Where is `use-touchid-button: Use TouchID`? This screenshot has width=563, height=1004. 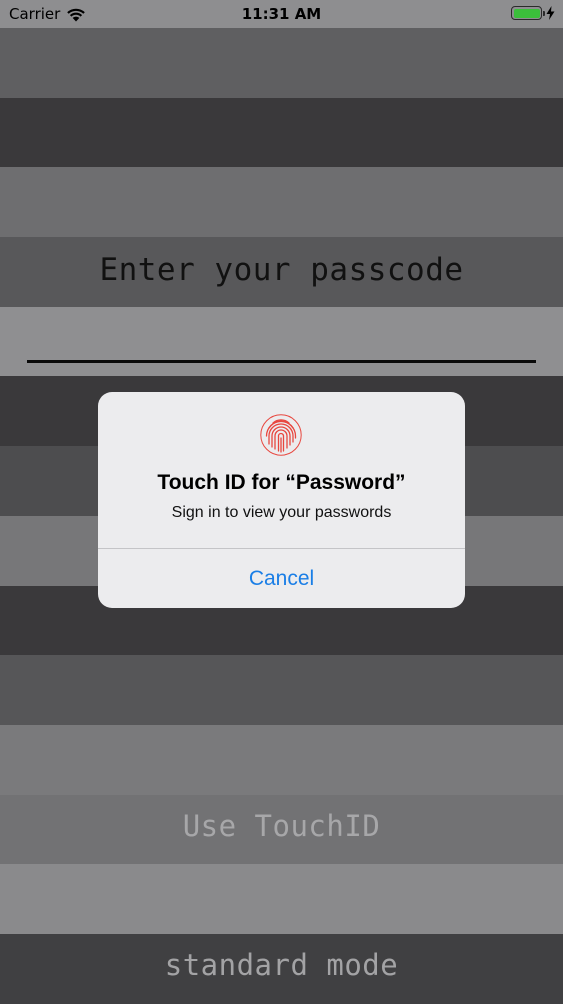 use-touchid-button: Use TouchID is located at coordinates (281, 826).